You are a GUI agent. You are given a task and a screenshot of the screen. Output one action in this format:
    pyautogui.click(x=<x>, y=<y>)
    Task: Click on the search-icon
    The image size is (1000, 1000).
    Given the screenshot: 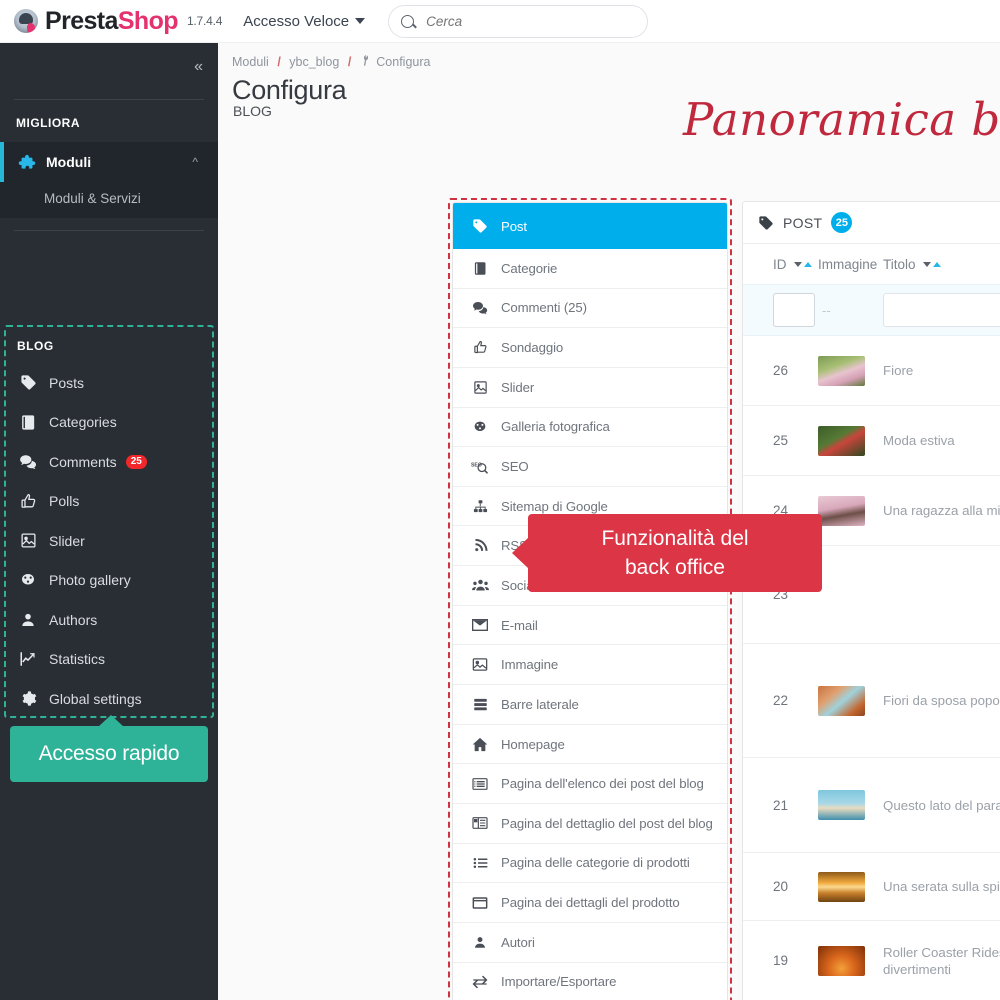 What is the action you would take?
    pyautogui.click(x=408, y=21)
    